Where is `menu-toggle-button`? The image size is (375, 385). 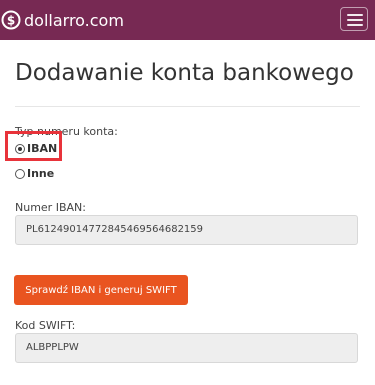
menu-toggle-button is located at coordinates (354, 19).